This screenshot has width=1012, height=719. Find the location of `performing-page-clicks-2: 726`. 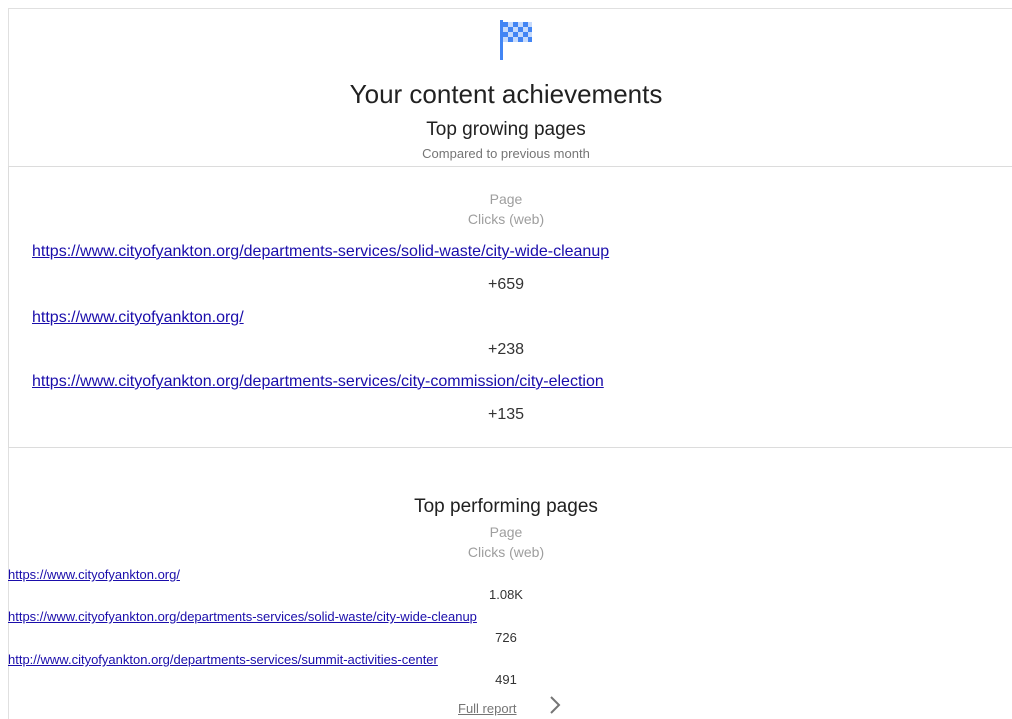

performing-page-clicks-2: 726 is located at coordinates (506, 637).